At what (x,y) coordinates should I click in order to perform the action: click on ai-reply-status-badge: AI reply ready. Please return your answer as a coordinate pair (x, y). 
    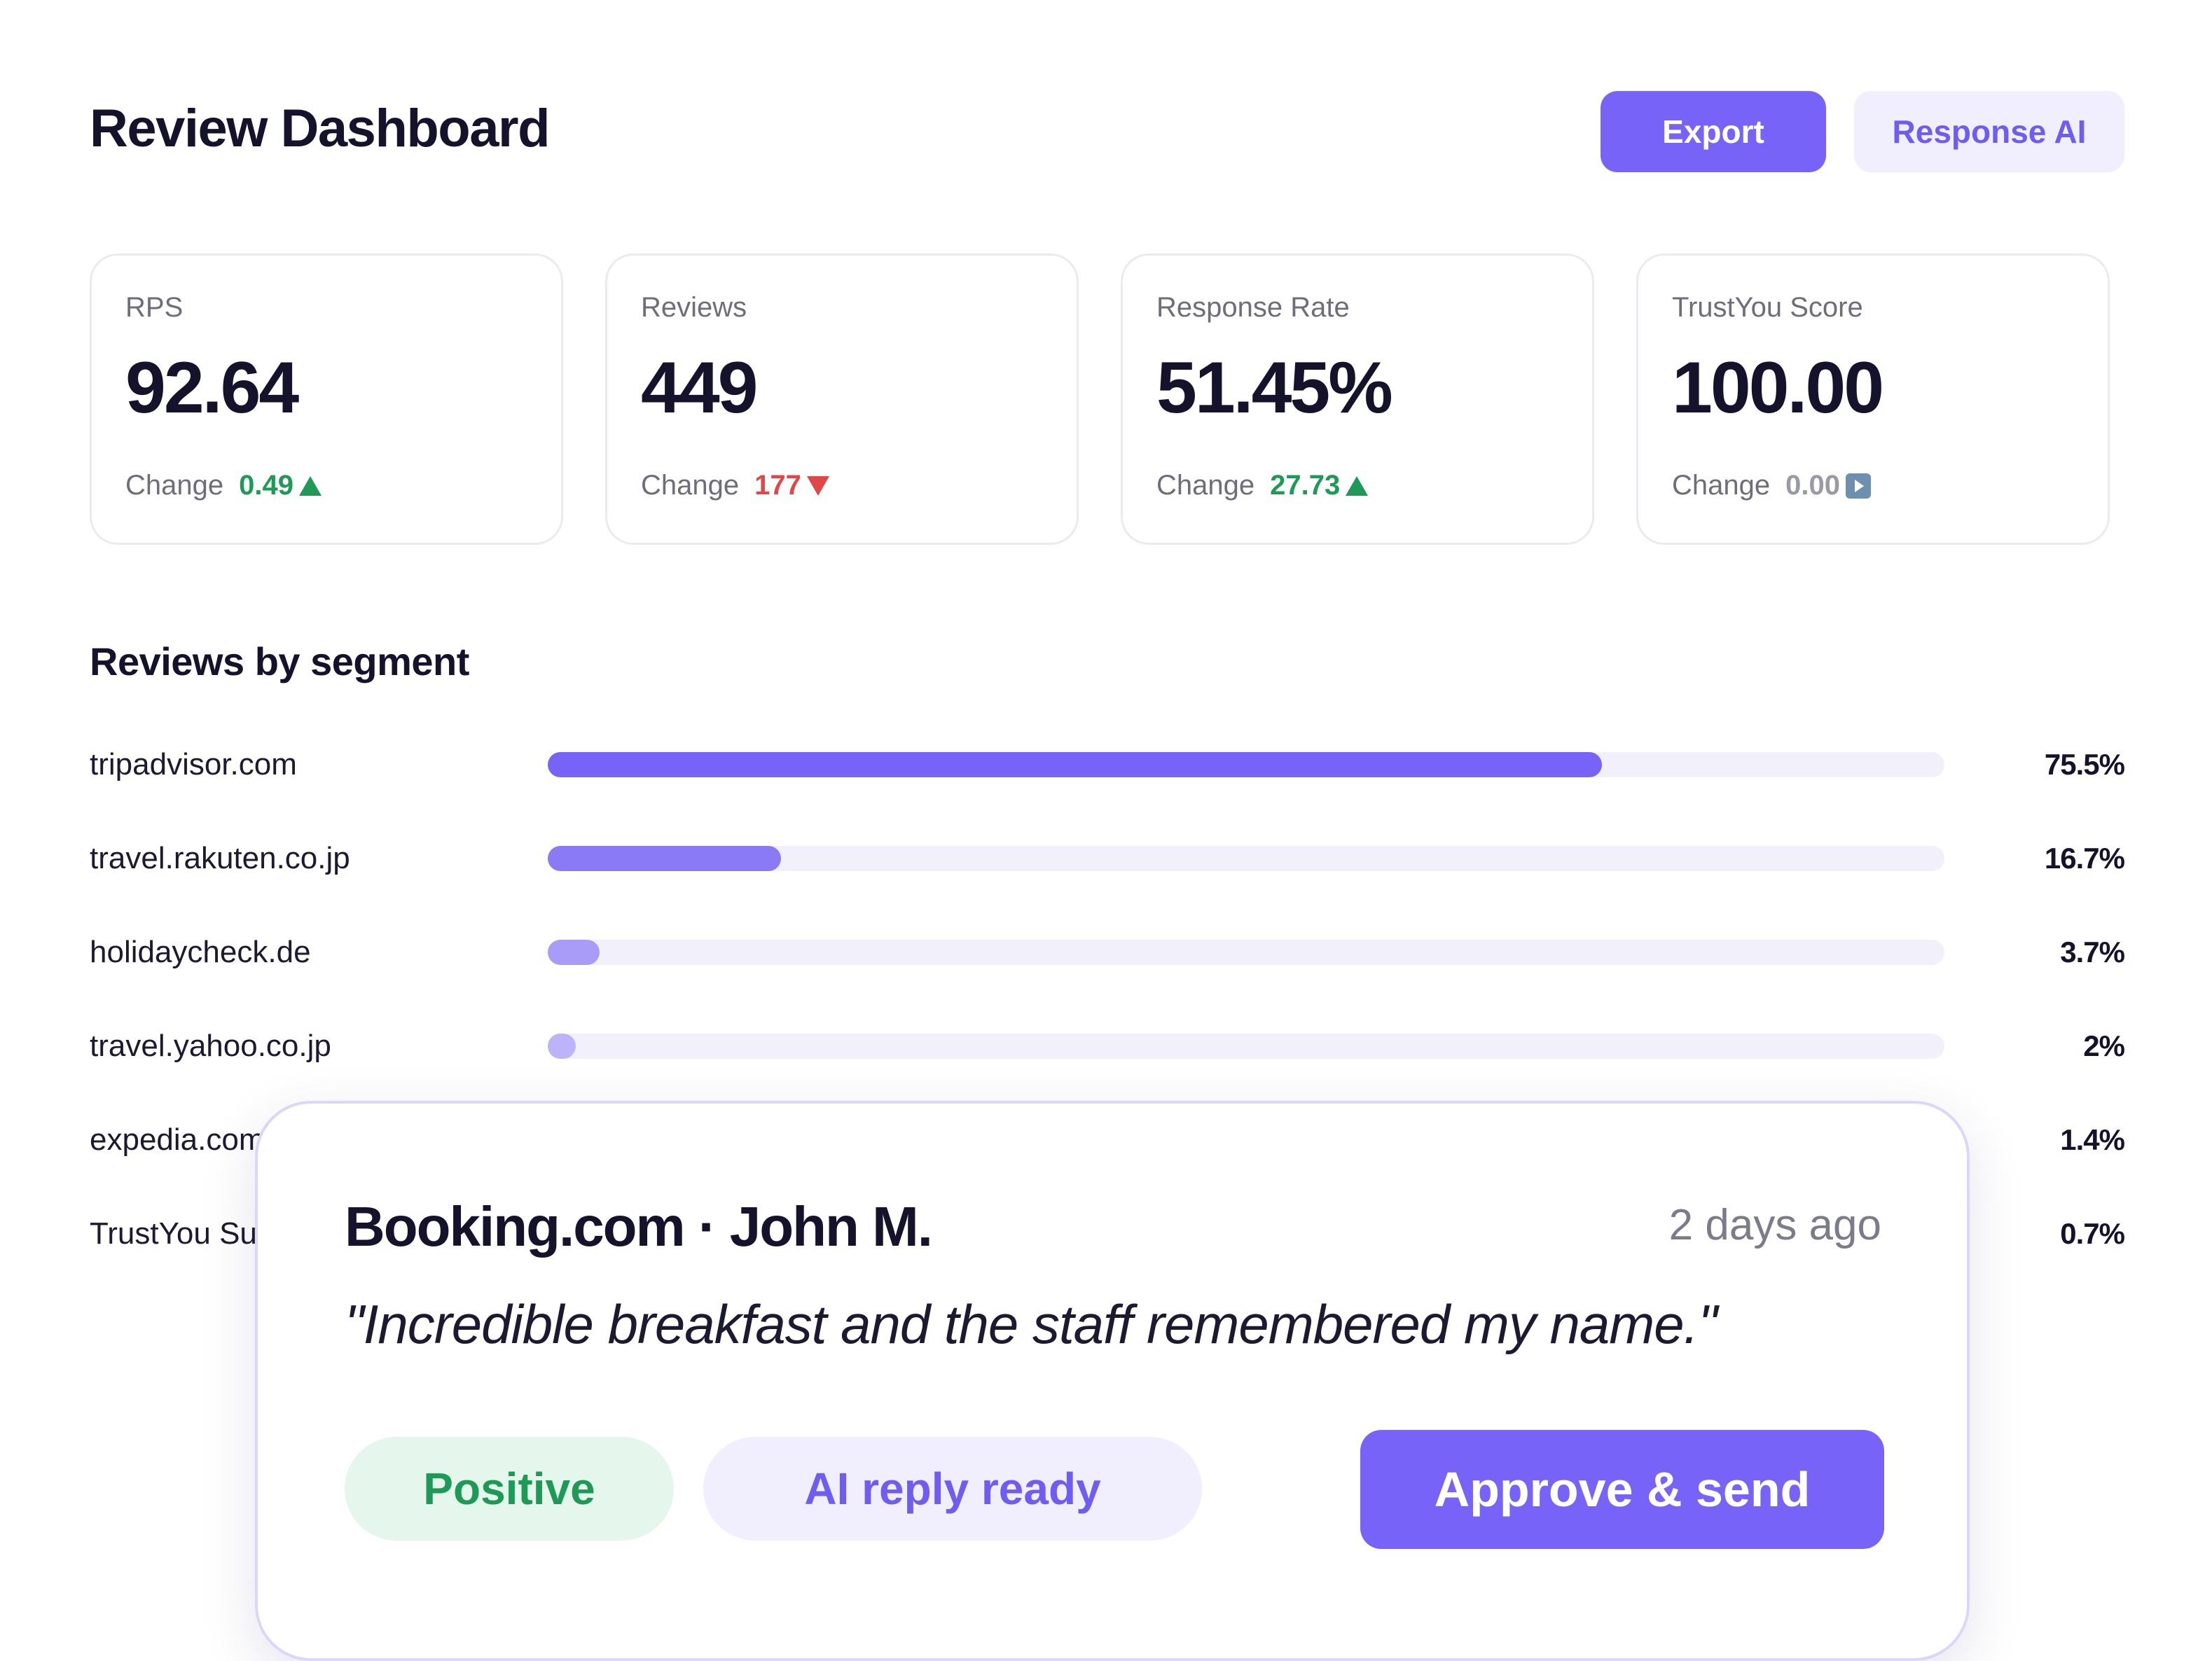
    Looking at the image, I should click on (952, 1489).